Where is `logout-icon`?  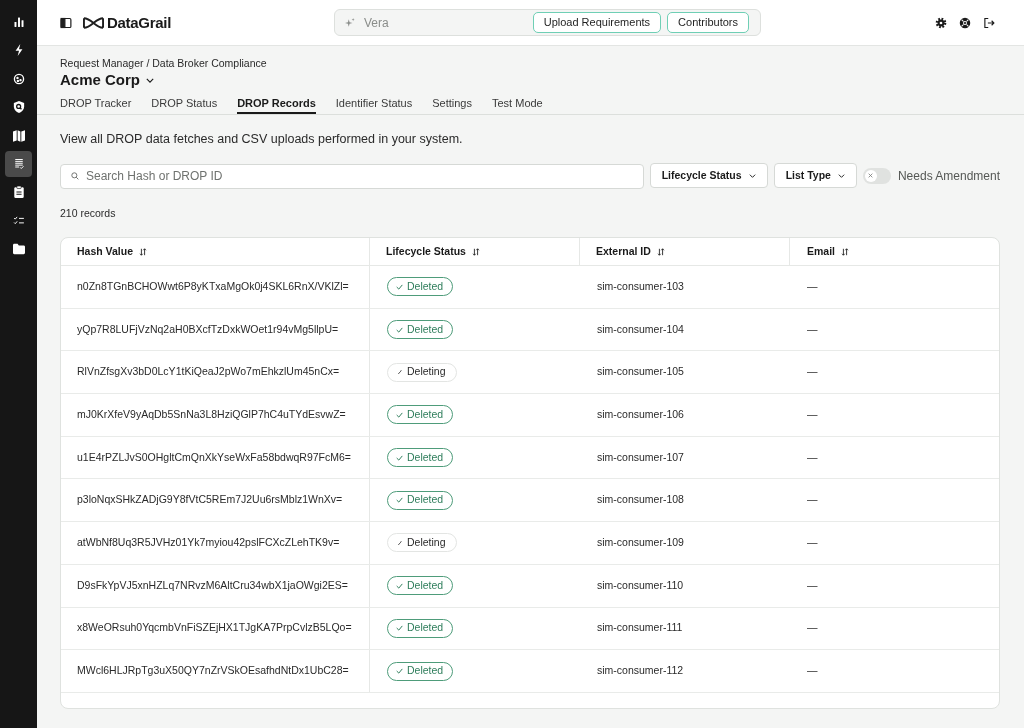 logout-icon is located at coordinates (989, 22).